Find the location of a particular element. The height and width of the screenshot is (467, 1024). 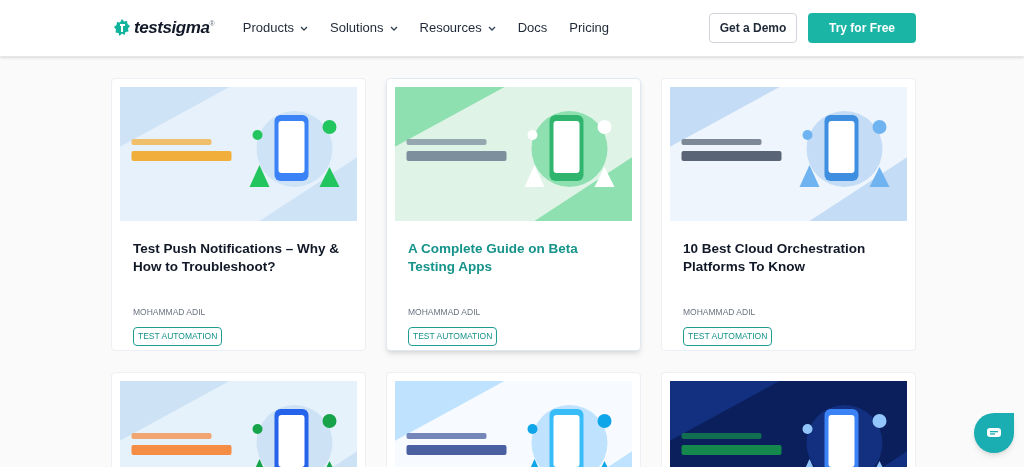

article-card: 10 Best Cloud Orchestration Platforms To Know MOHAMMAD ADIL TEST AUTOMATION is located at coordinates (788, 214).